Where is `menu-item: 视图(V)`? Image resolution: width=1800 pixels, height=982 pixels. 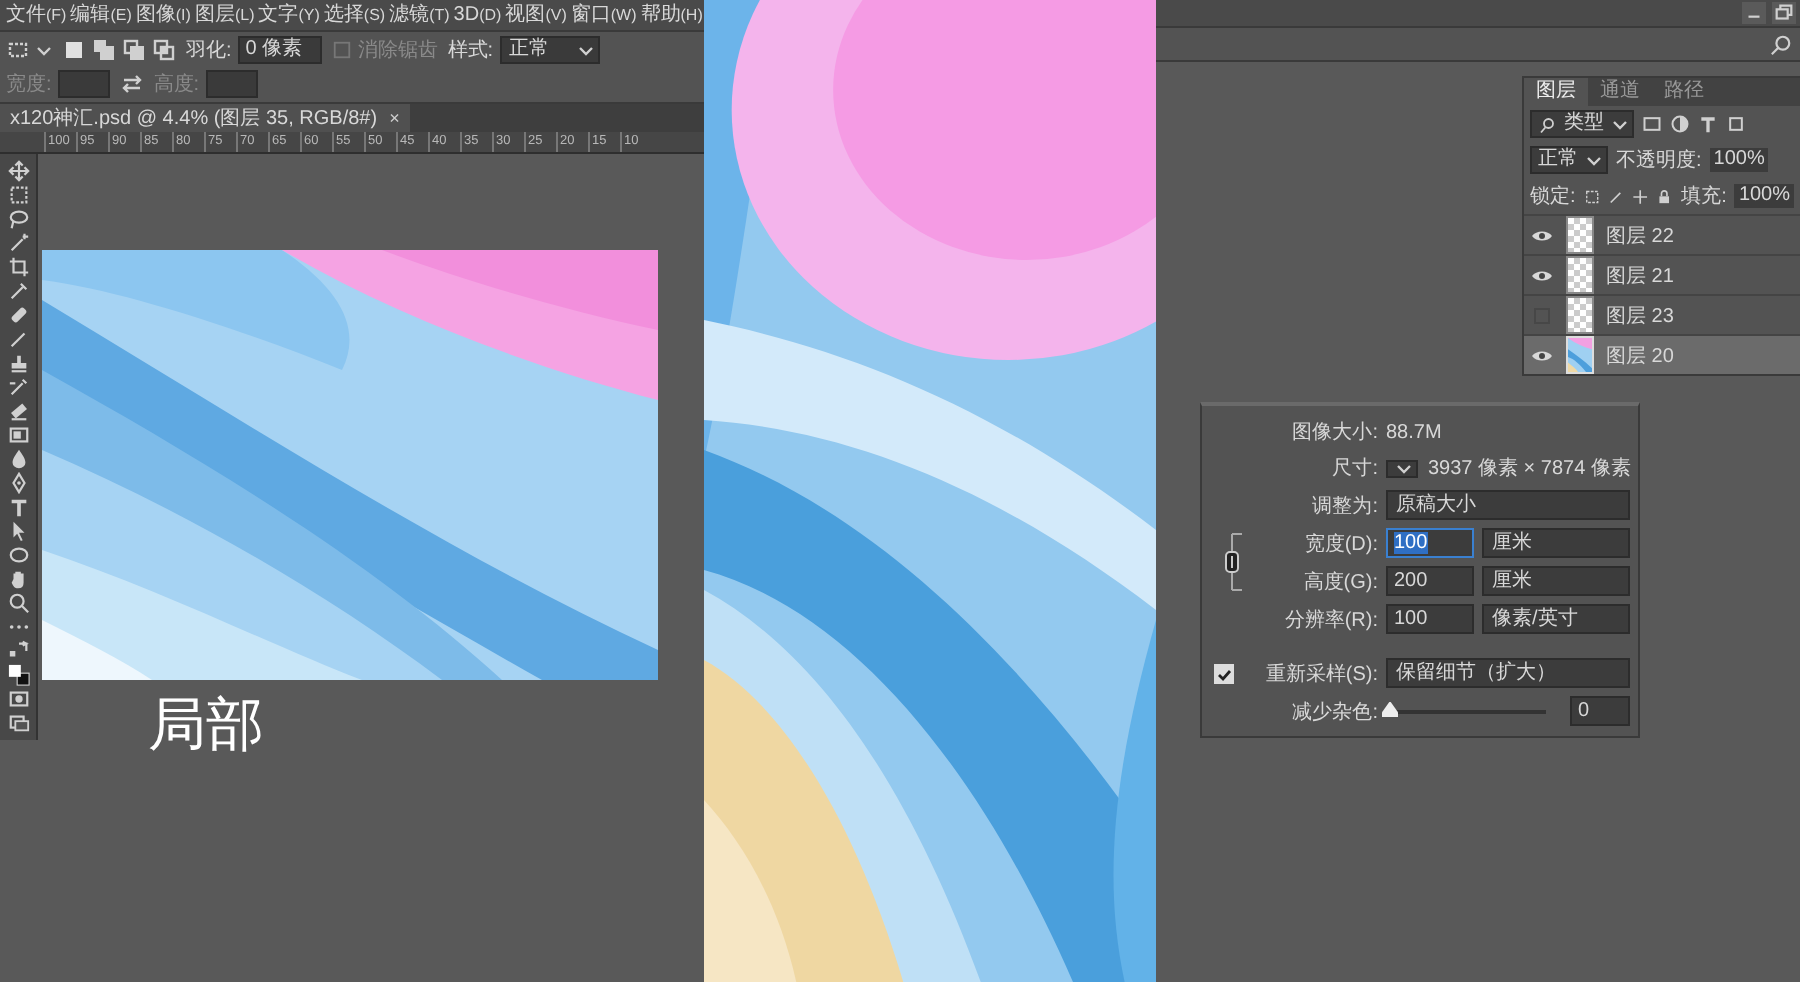
menu-item: 视图(V) is located at coordinates (536, 15).